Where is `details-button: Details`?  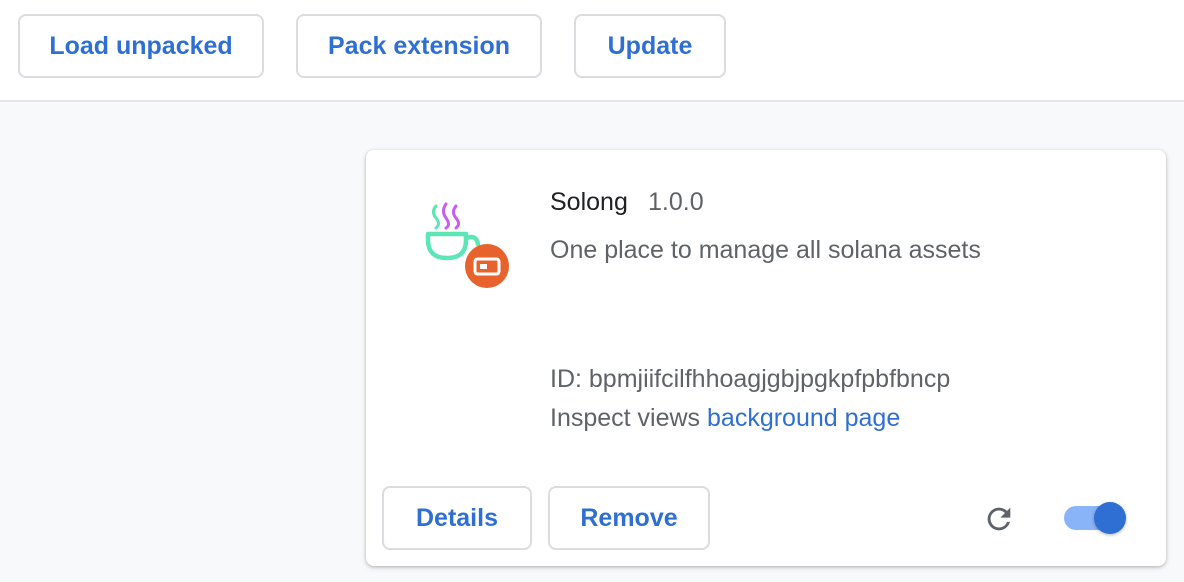
details-button: Details is located at coordinates (457, 518).